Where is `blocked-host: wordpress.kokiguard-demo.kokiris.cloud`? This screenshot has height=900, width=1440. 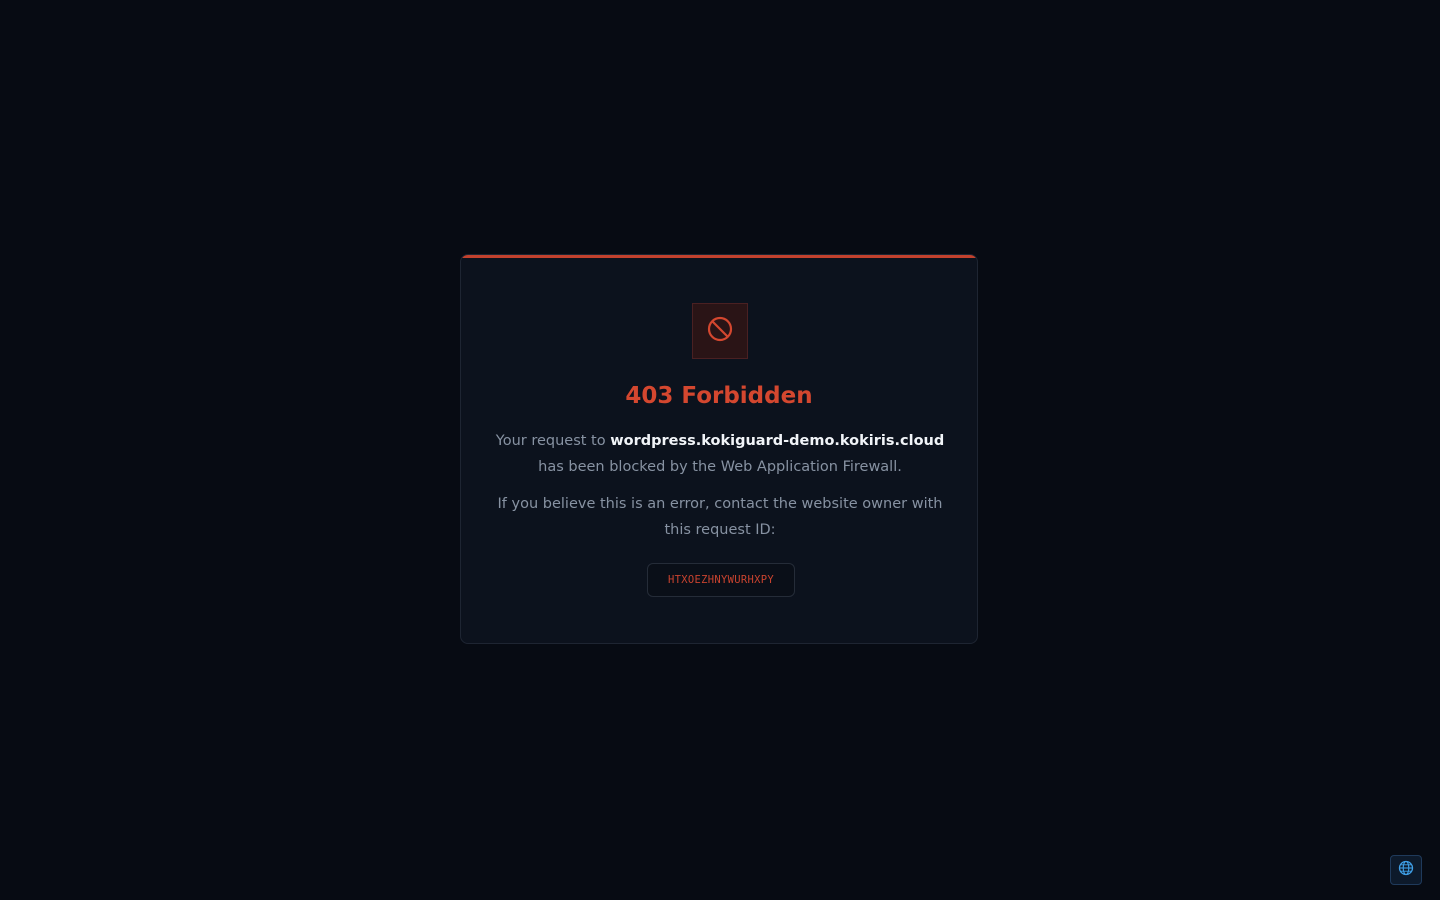
blocked-host: wordpress.kokiguard-demo.kokiris.cloud is located at coordinates (777, 441).